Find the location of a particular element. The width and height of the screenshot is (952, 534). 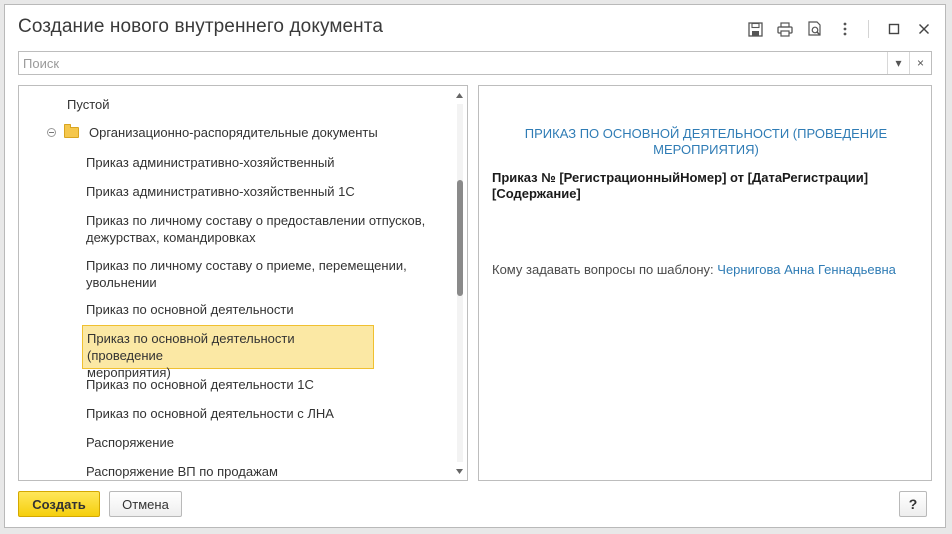

title-toolbar is located at coordinates (835, 29).